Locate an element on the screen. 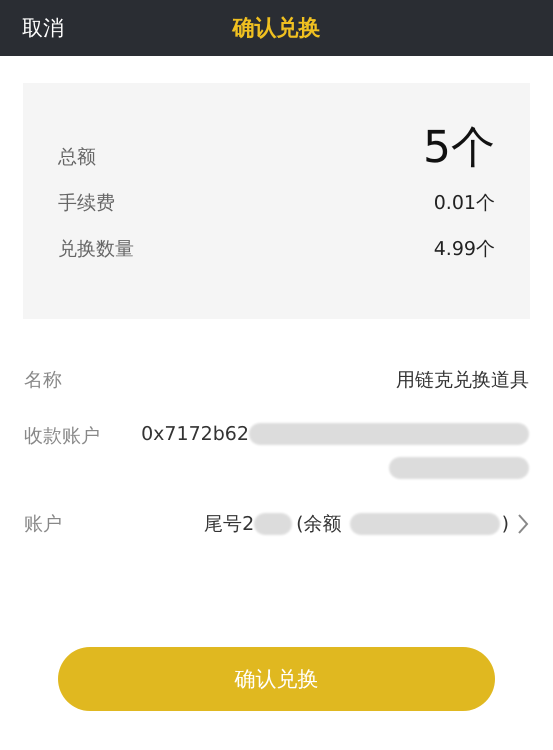 The width and height of the screenshot is (553, 750). cancel-button: 取消 is located at coordinates (43, 28).